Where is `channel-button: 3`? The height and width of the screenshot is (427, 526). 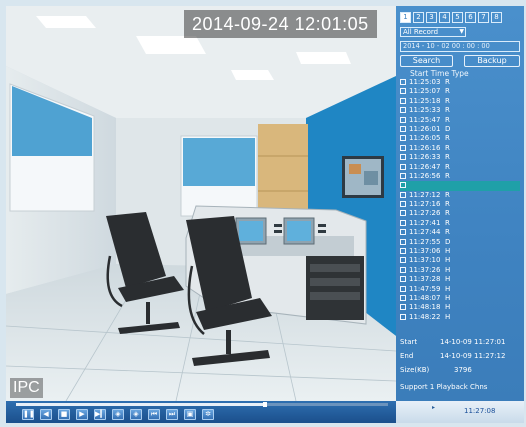 channel-button: 3 is located at coordinates (431, 17).